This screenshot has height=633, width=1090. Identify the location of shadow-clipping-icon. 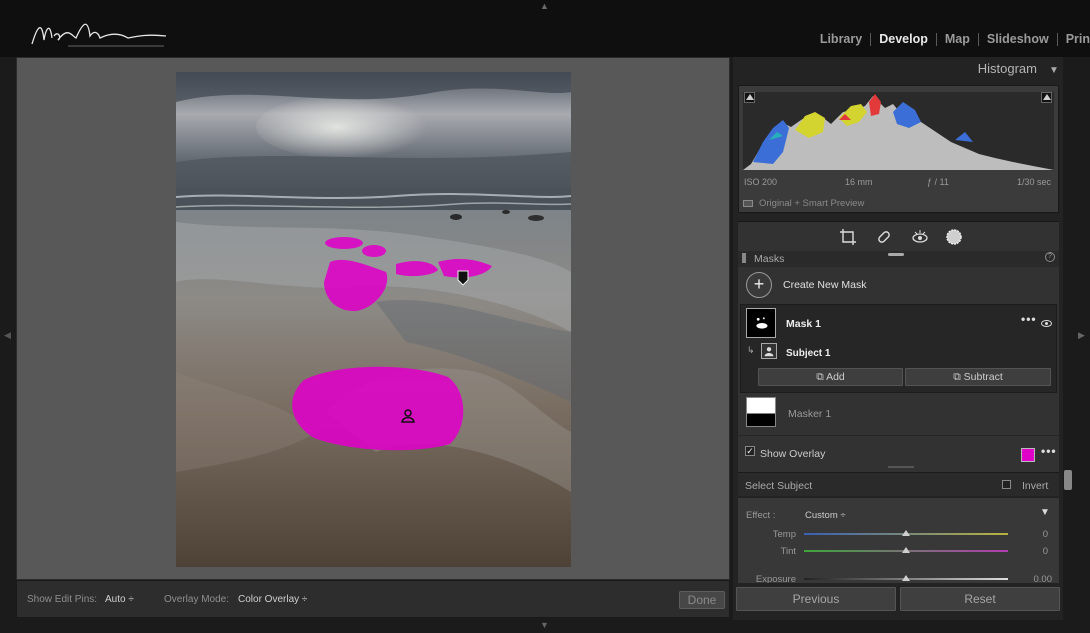
(749, 97).